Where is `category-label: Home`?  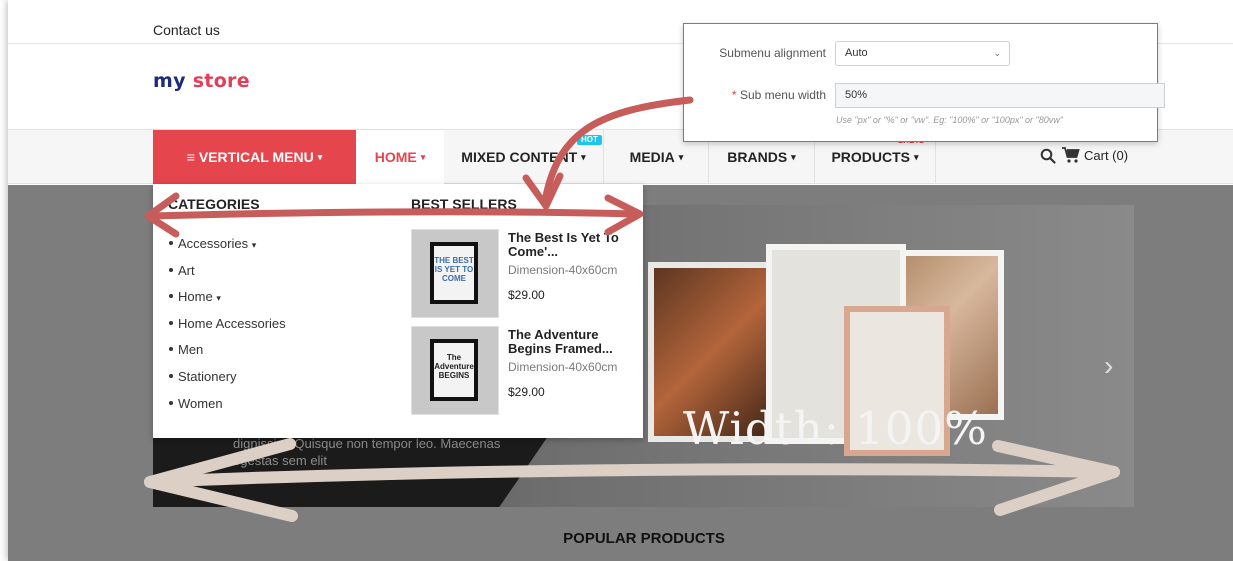
category-label: Home is located at coordinates (195, 297).